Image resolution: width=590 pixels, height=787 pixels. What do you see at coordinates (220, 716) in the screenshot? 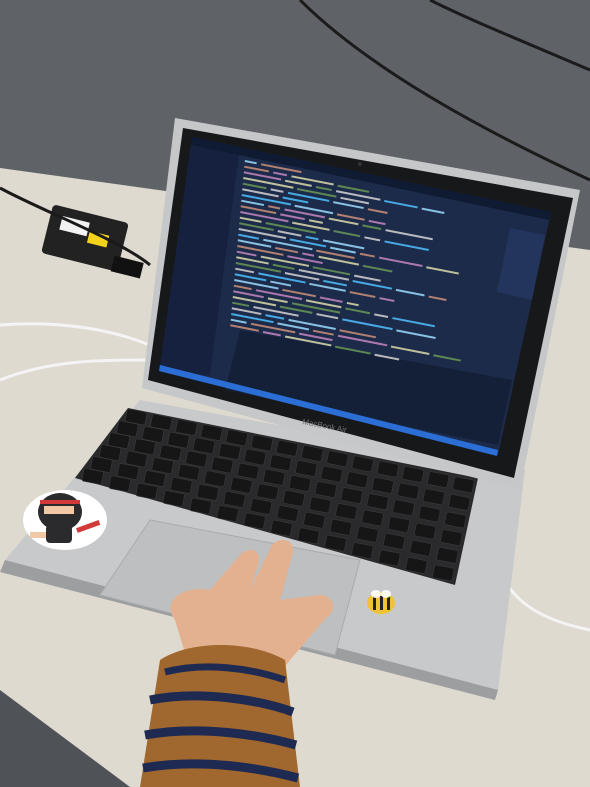
I see `child-sleeve` at bounding box center [220, 716].